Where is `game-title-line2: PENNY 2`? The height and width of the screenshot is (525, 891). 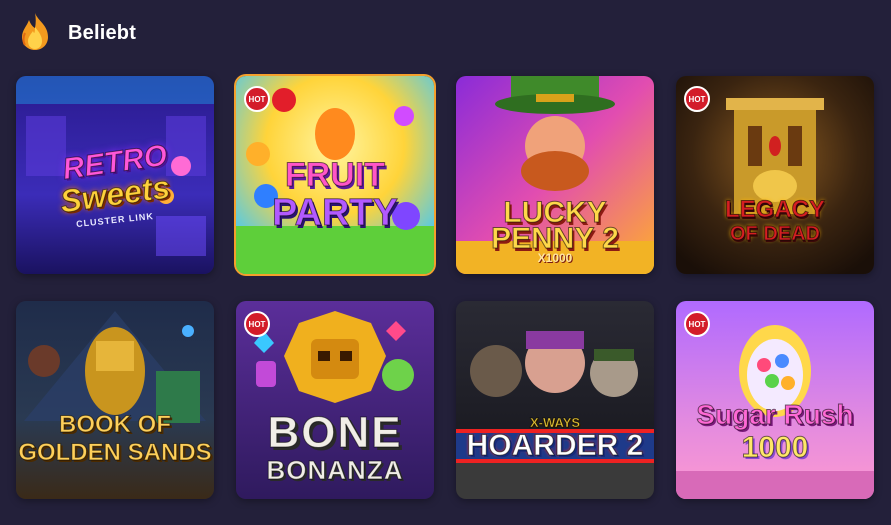 game-title-line2: PENNY 2 is located at coordinates (555, 238).